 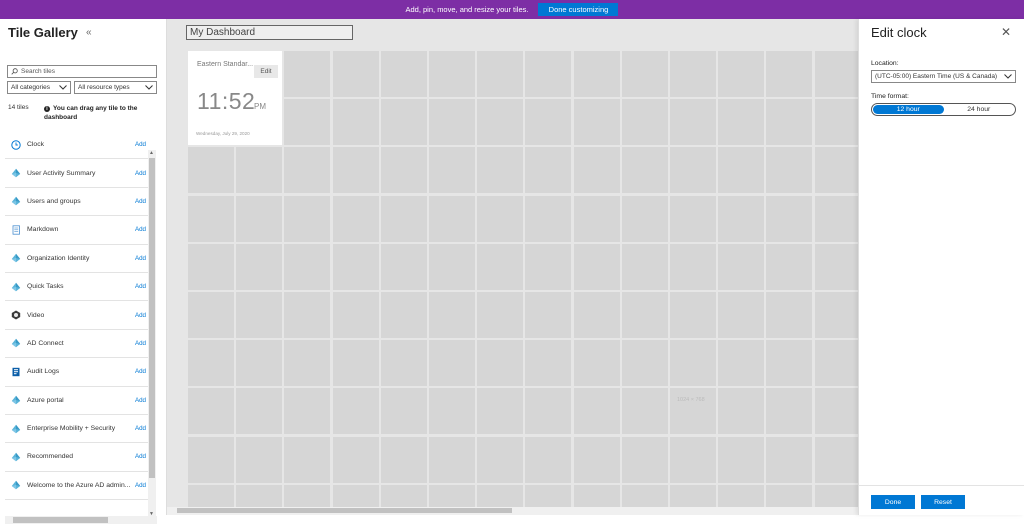 What do you see at coordinates (943, 502) in the screenshot?
I see `reset-button: Reset` at bounding box center [943, 502].